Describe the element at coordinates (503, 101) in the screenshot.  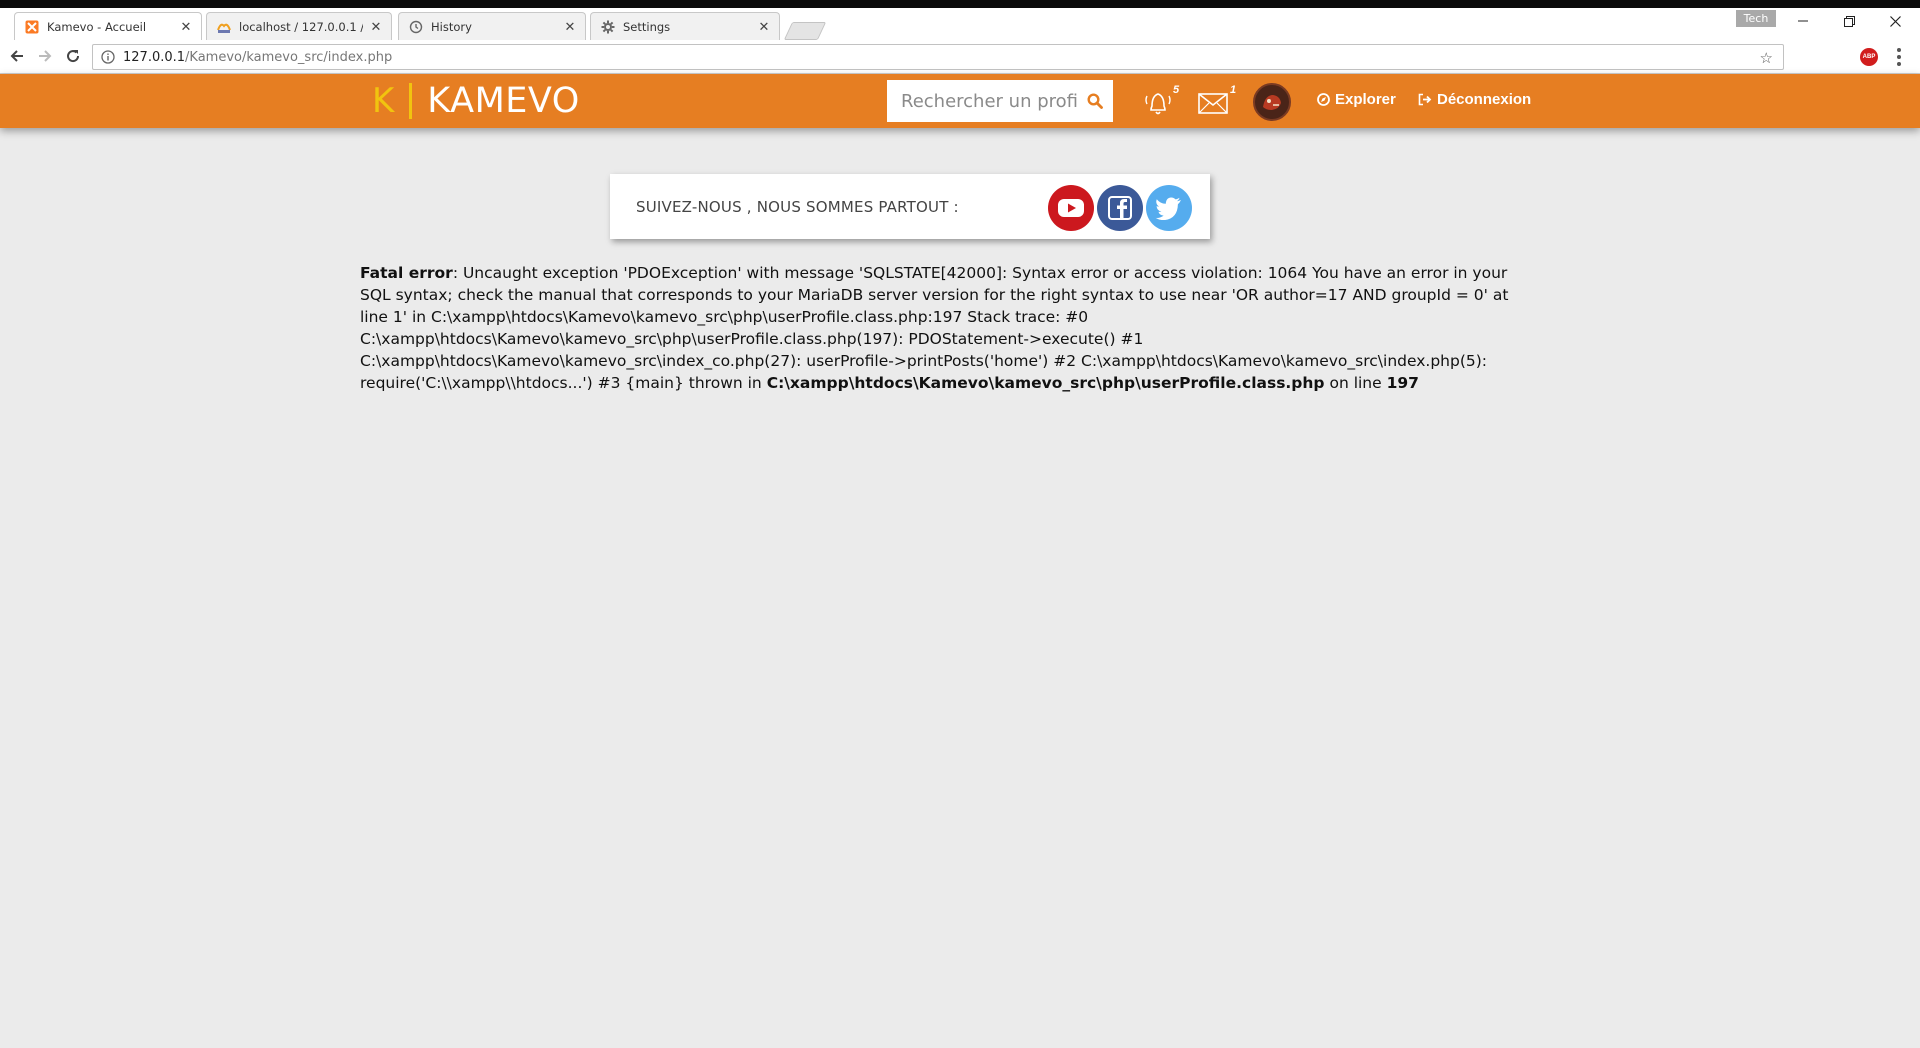
I see `logo-name: KAMEVO` at that location.